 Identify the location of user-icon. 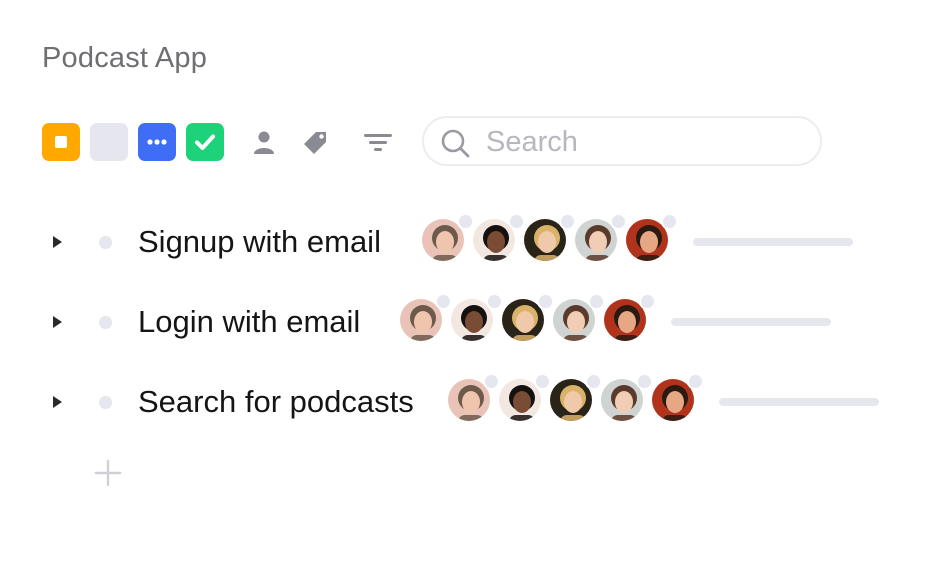
(264, 143).